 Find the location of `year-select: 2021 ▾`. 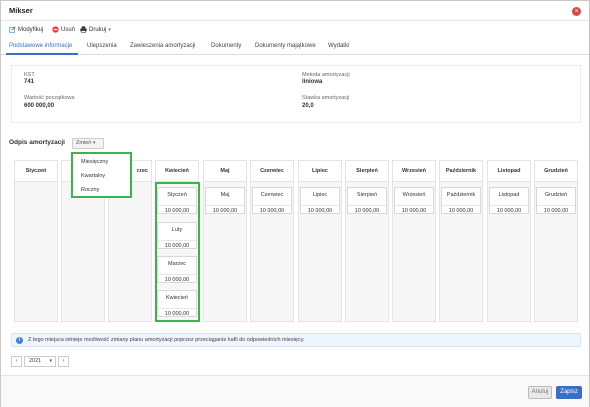

year-select: 2021 ▾ is located at coordinates (40, 361).